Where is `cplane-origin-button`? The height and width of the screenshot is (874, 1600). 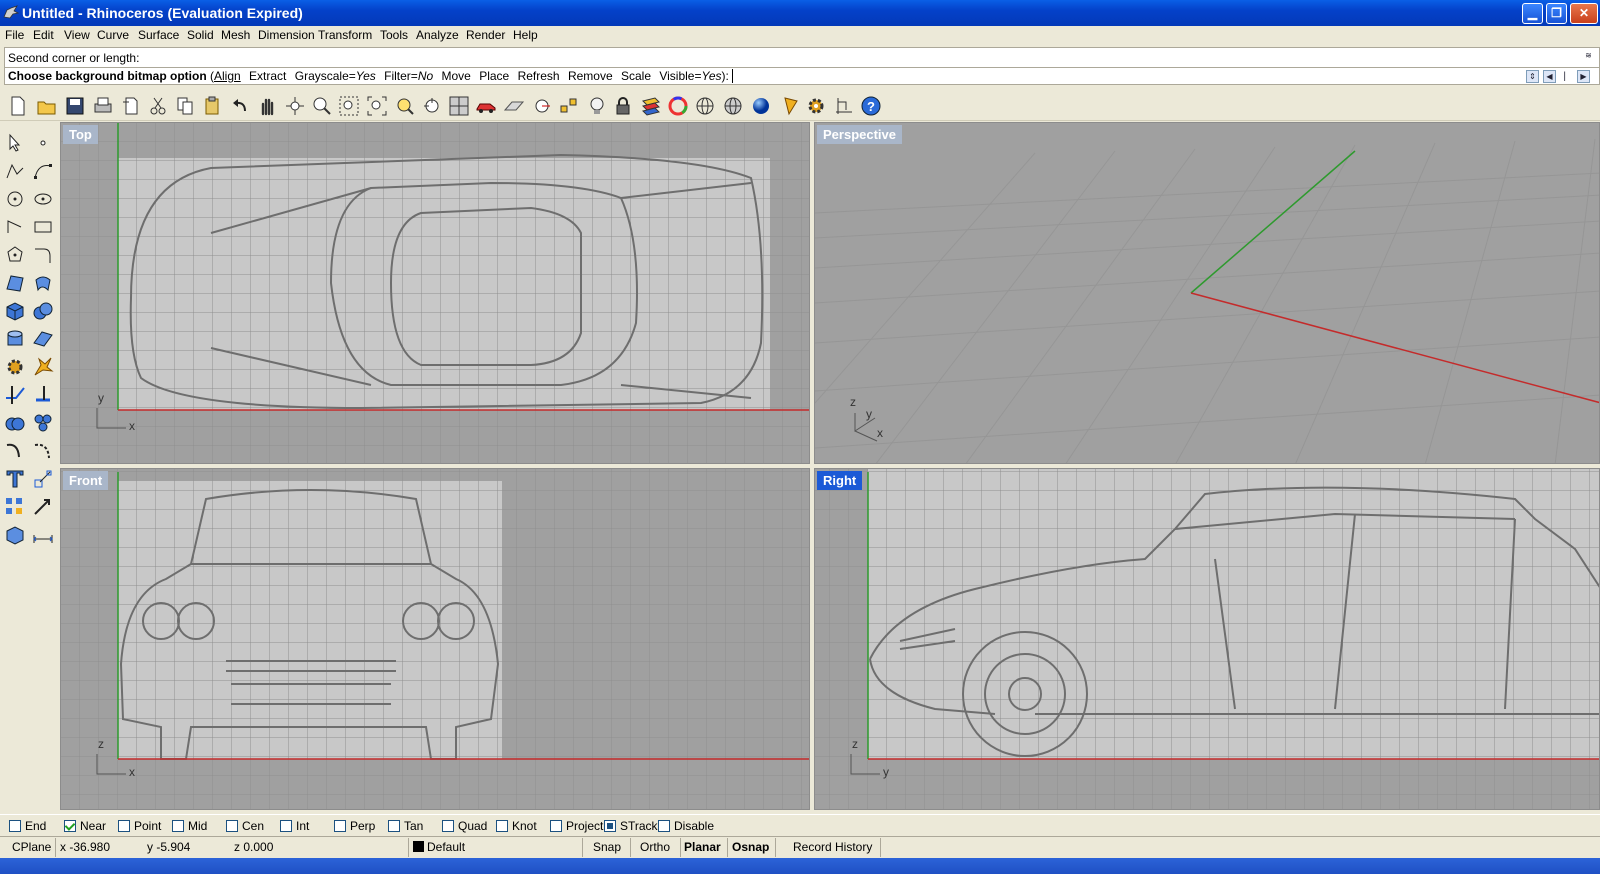
cplane-origin-button is located at coordinates (542, 106).